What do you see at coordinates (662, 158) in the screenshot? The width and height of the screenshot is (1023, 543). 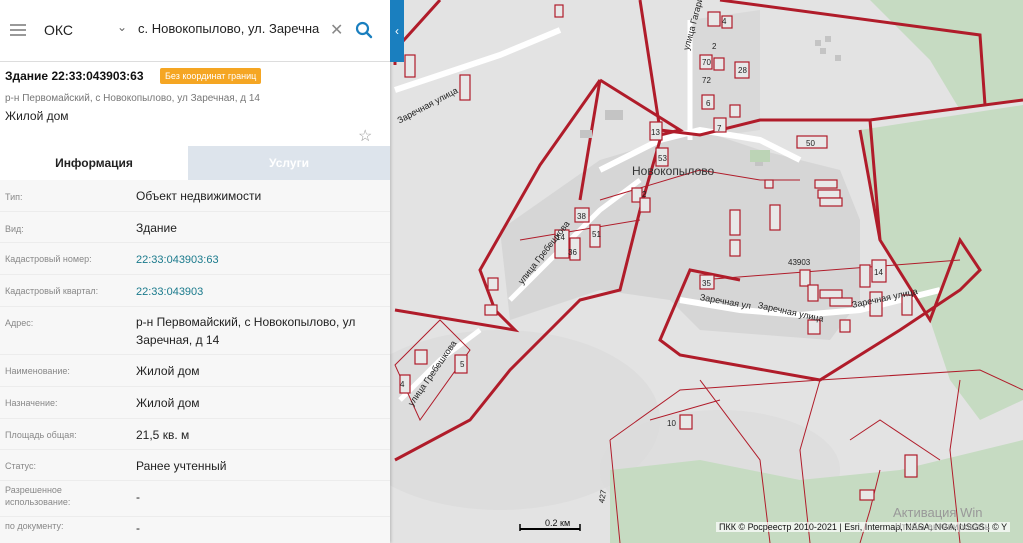 I see `house-number: 53` at bounding box center [662, 158].